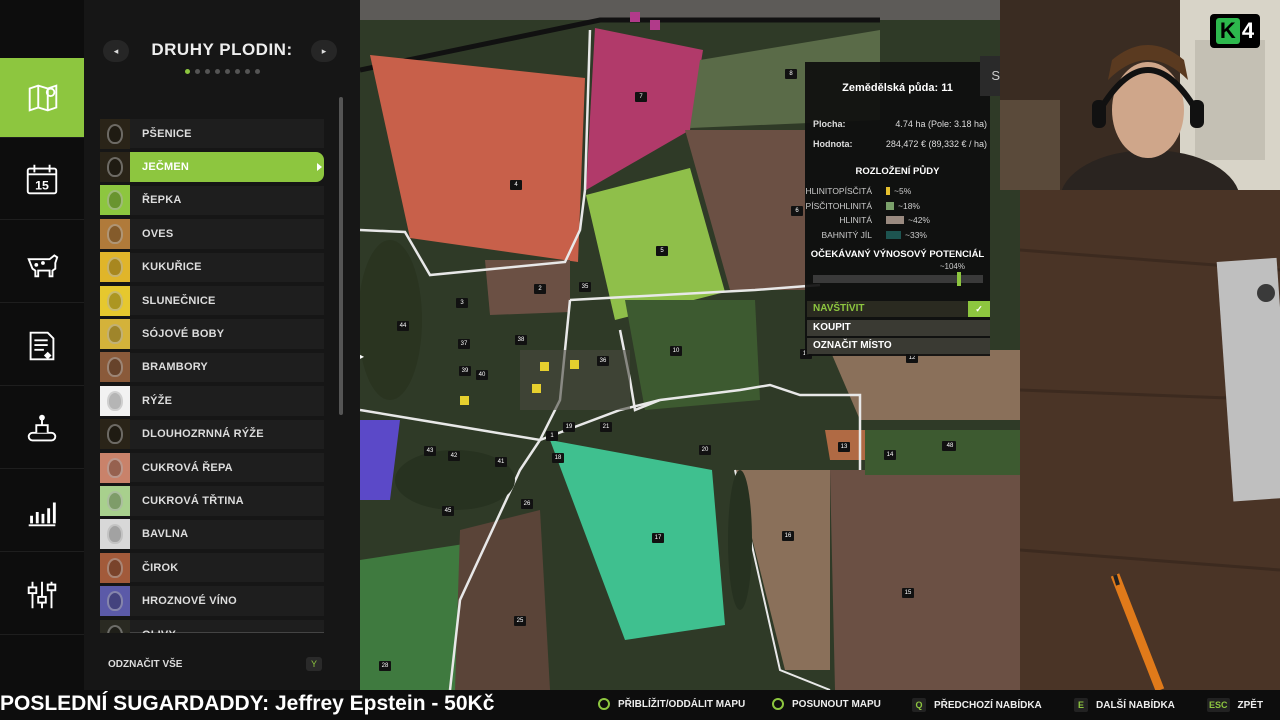 The image size is (1280, 720). Describe the element at coordinates (212, 267) in the screenshot. I see `crop-item: KUKUŘICE` at that location.